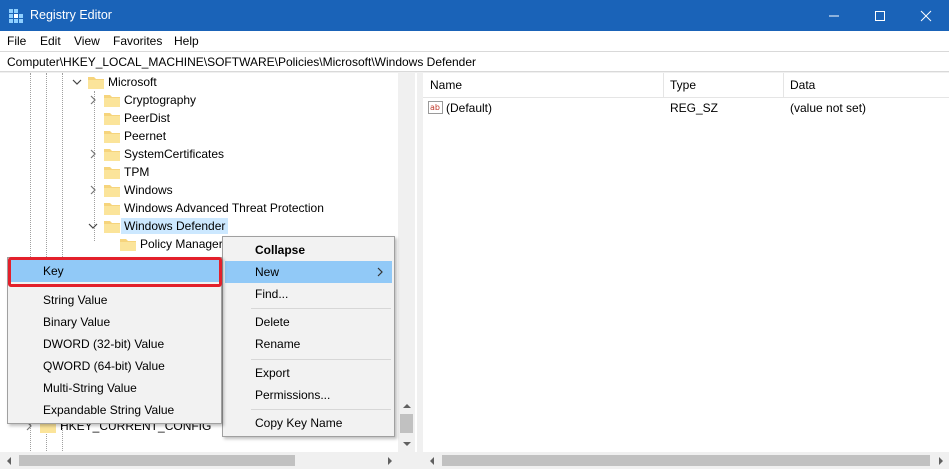 Image resolution: width=949 pixels, height=469 pixels. What do you see at coordinates (137, 41) in the screenshot?
I see `menu-favorites: Favorites` at bounding box center [137, 41].